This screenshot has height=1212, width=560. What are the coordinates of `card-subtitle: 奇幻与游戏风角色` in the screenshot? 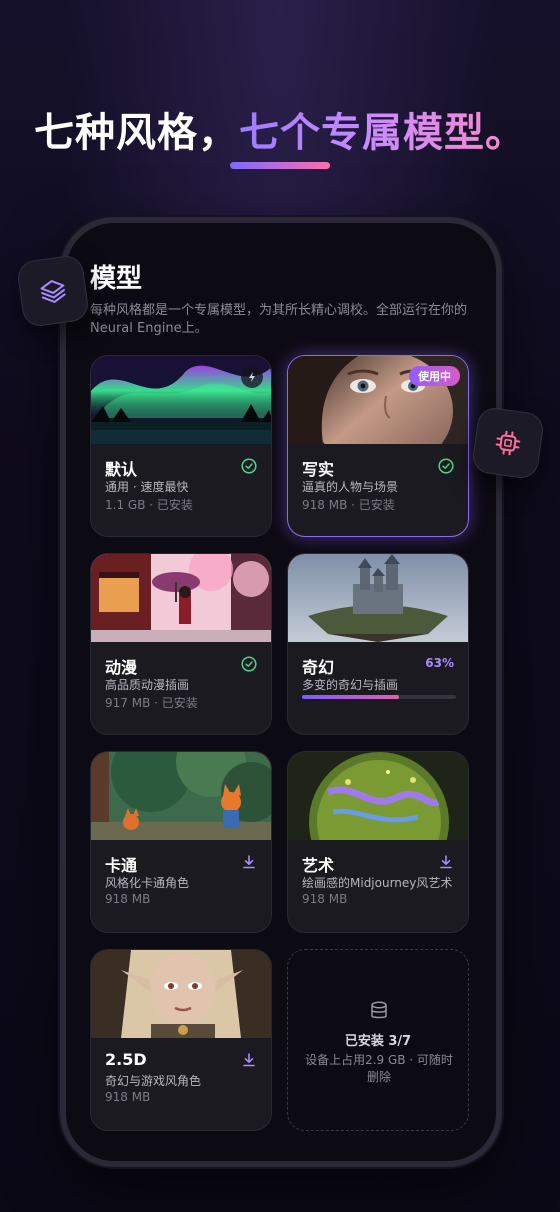 It's located at (153, 1081).